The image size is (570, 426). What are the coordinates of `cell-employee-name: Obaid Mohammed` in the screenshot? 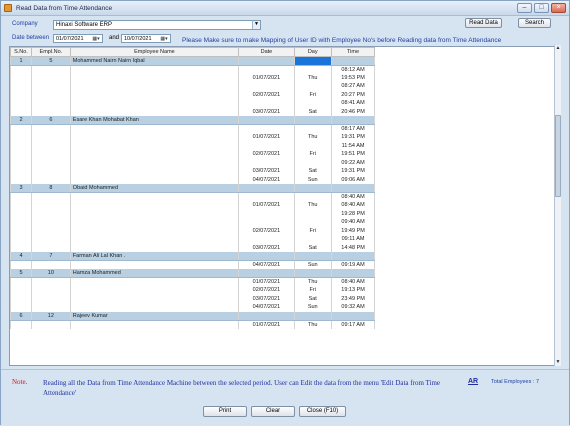 It's located at (154, 188).